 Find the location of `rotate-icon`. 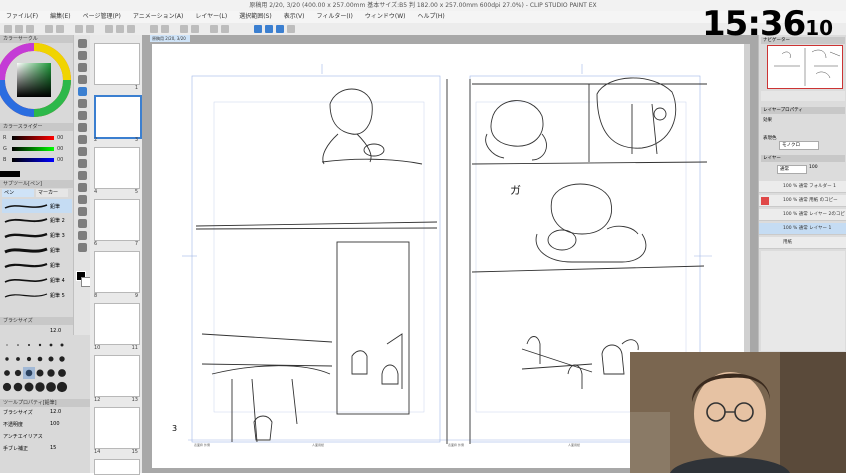

rotate-icon is located at coordinates (195, 29).